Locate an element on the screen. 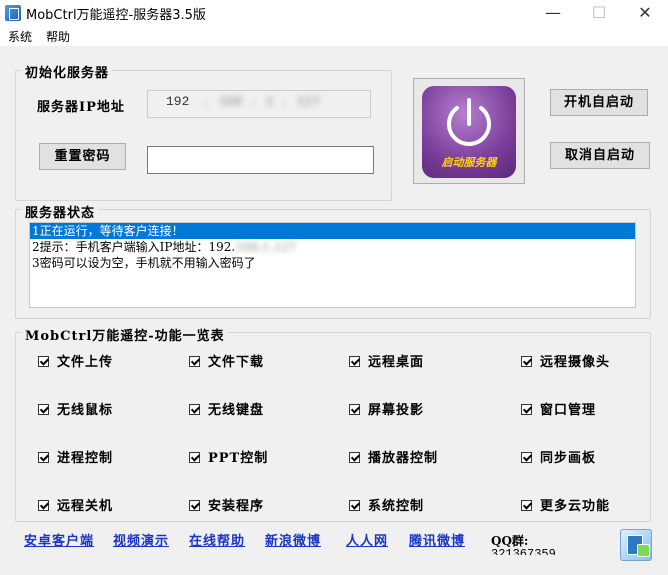 The image size is (668, 575). feature-install-program: 安装程序 is located at coordinates (226, 504).